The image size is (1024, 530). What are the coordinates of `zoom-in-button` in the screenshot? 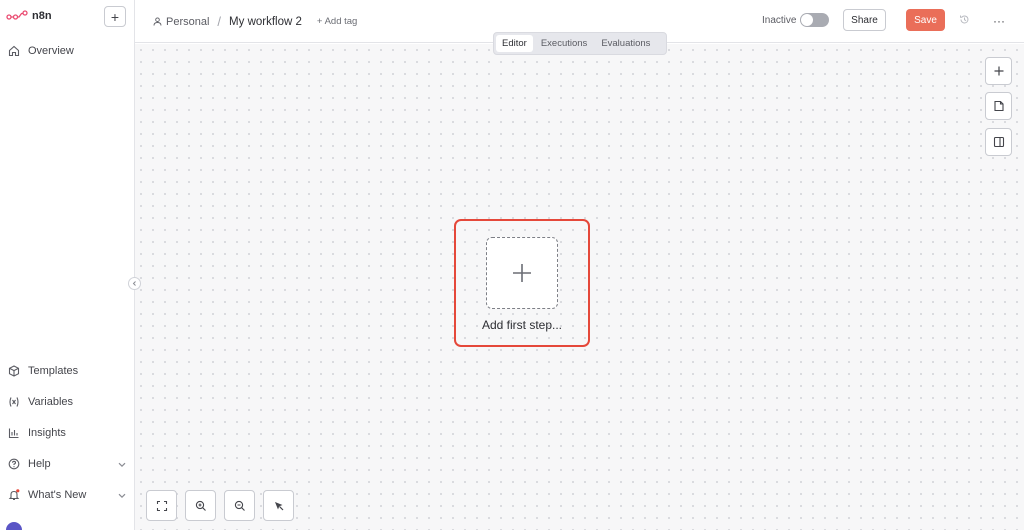 It's located at (200, 505).